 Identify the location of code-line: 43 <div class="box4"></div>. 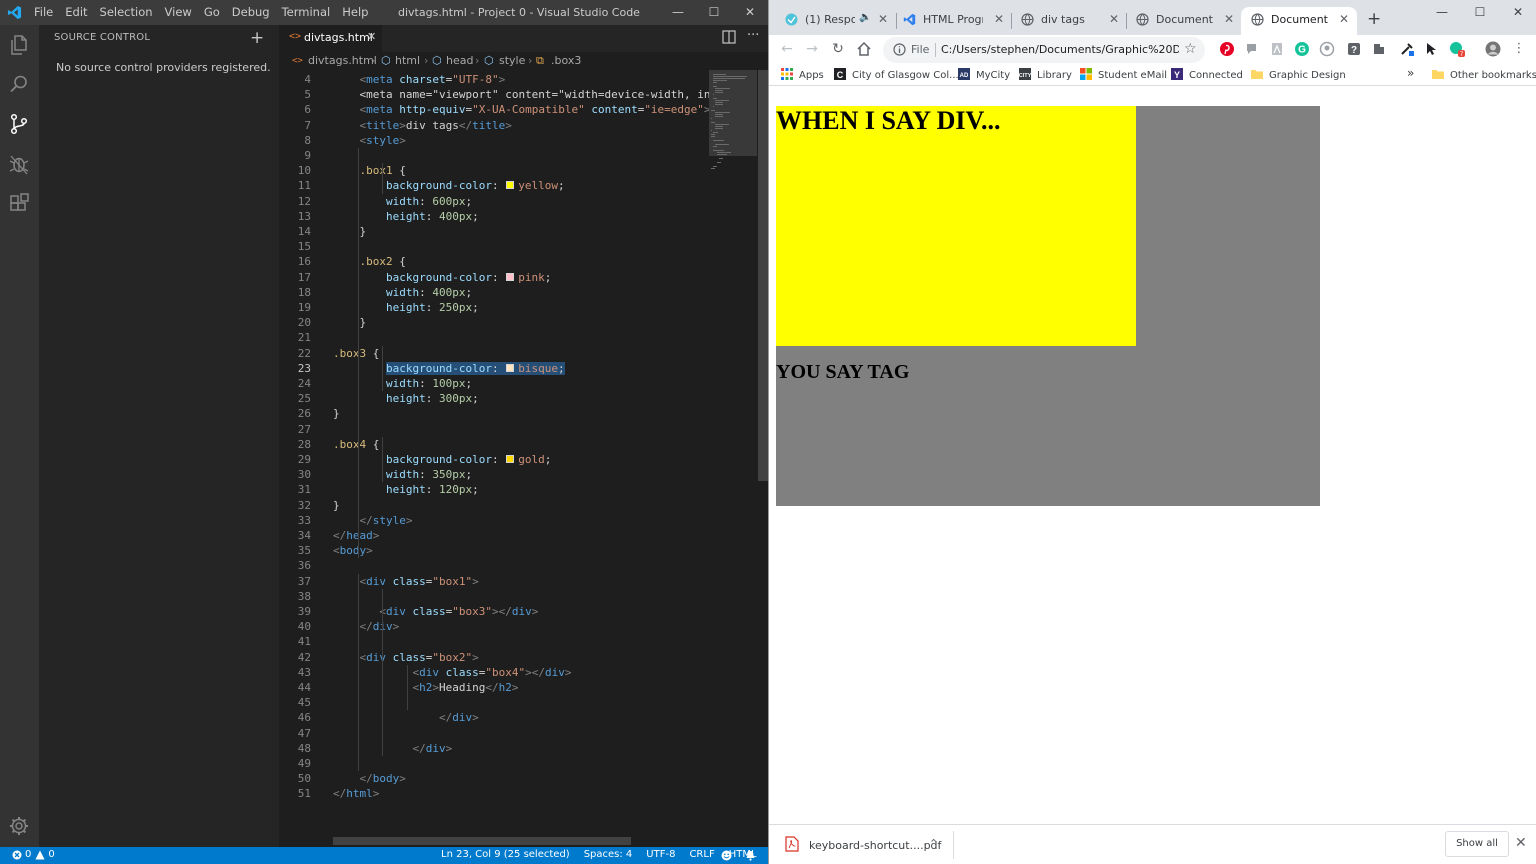
(494, 672).